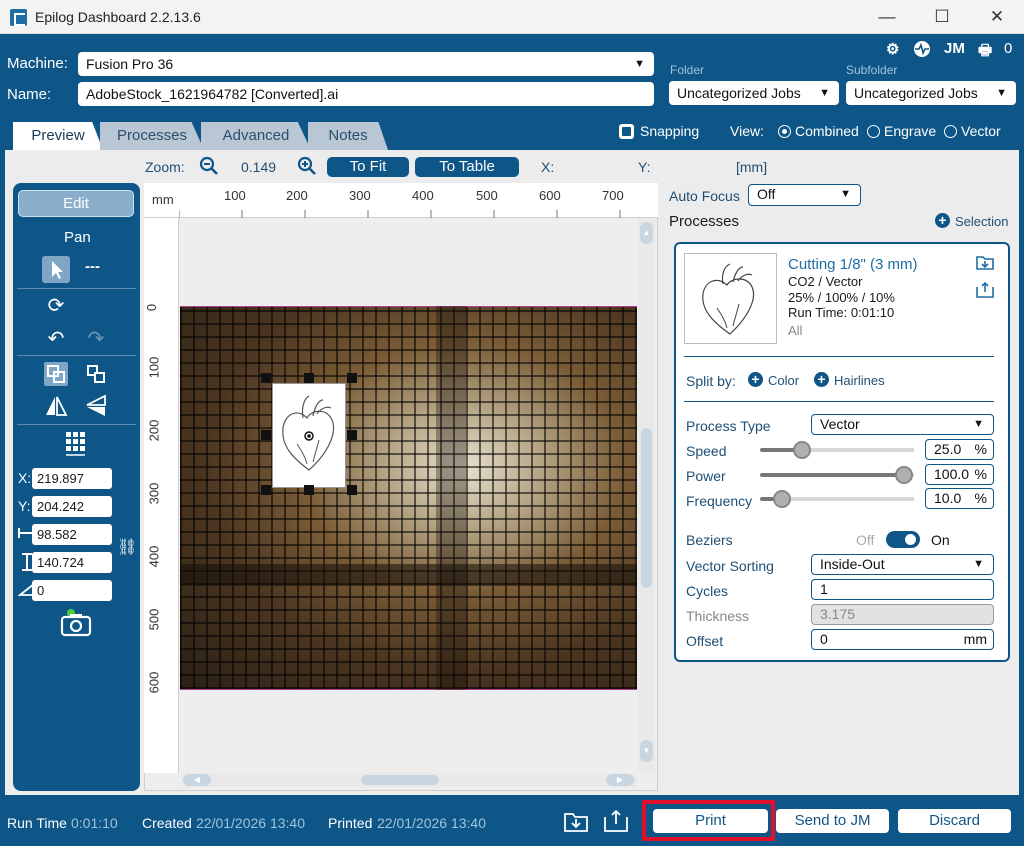  What do you see at coordinates (309, 435) in the screenshot?
I see `artwork-selection` at bounding box center [309, 435].